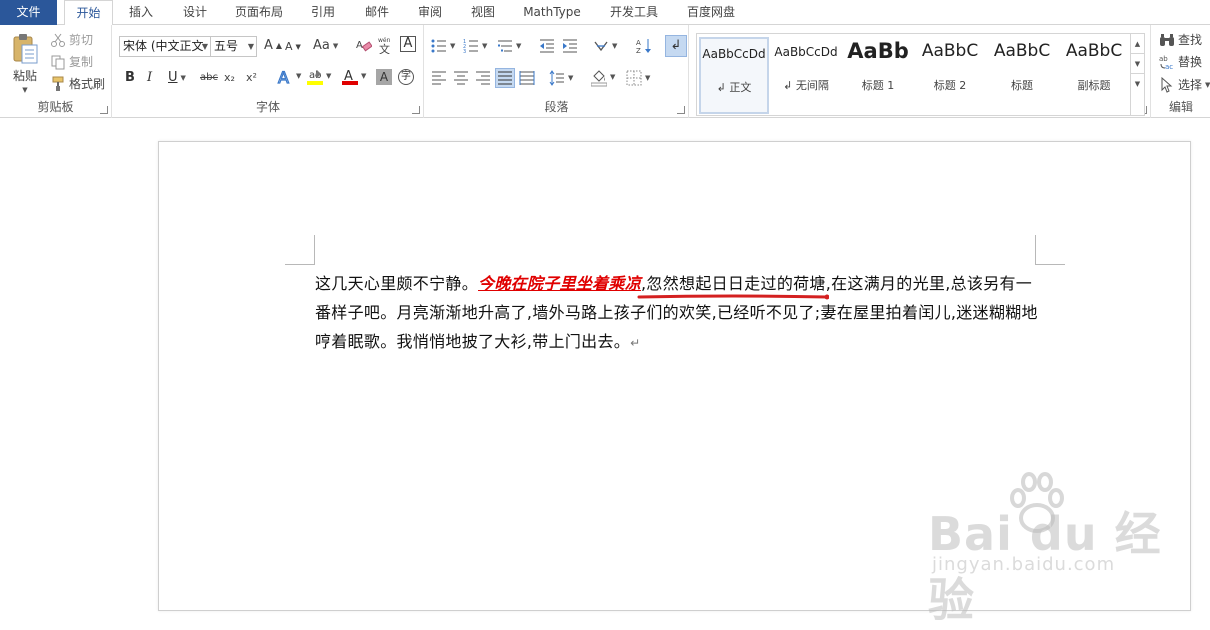  I want to click on align-right-button, so click(483, 78).